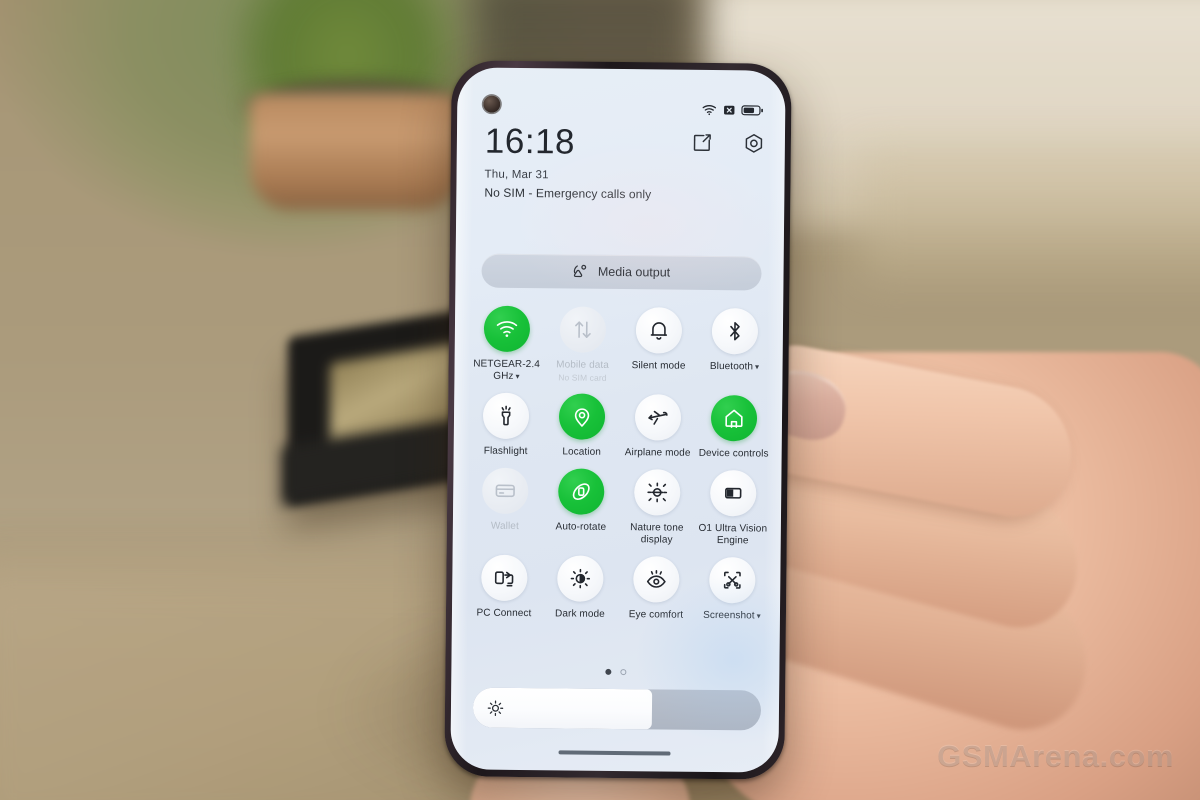  What do you see at coordinates (634, 272) in the screenshot?
I see `media-output-label: Media output` at bounding box center [634, 272].